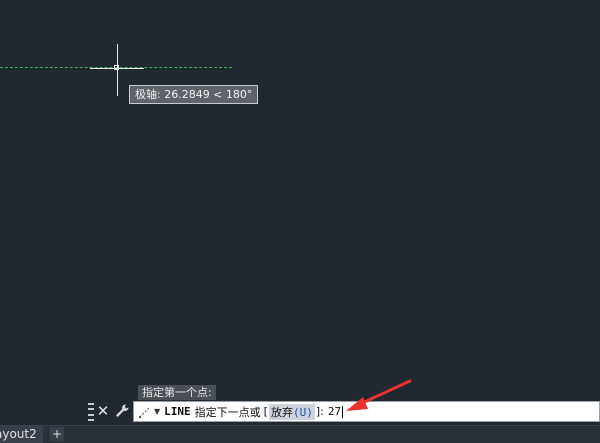  What do you see at coordinates (145, 412) in the screenshot?
I see `line-command-icon` at bounding box center [145, 412].